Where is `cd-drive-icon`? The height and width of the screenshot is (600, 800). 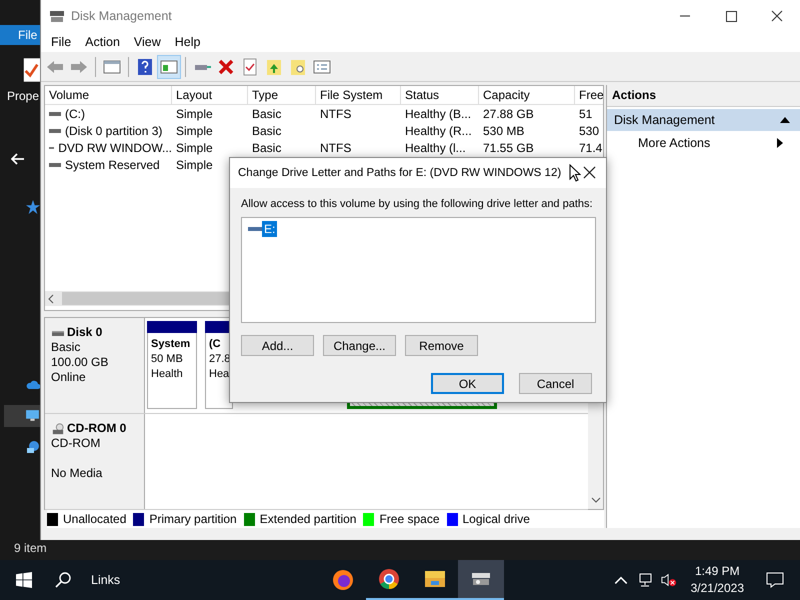
cd-drive-icon is located at coordinates (58, 428).